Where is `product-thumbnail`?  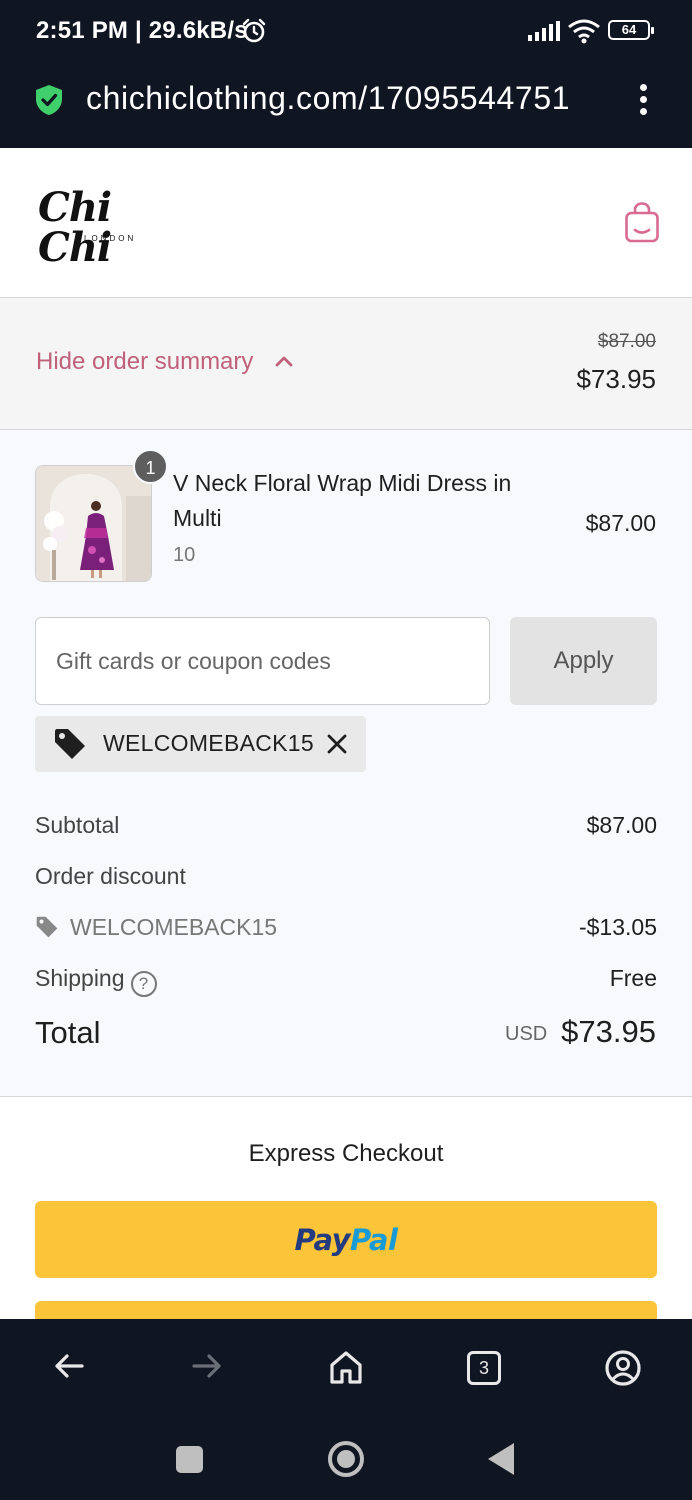
product-thumbnail is located at coordinates (93, 523).